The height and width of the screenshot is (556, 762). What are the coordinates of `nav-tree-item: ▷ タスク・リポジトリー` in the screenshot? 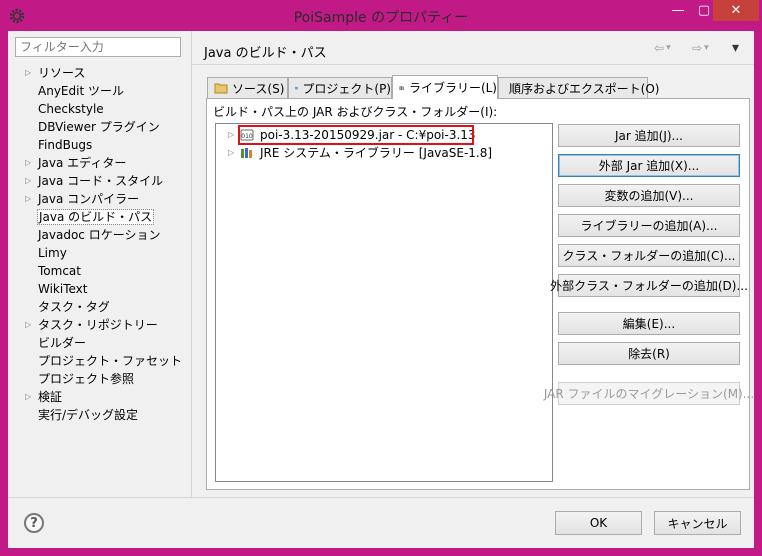 It's located at (98, 325).